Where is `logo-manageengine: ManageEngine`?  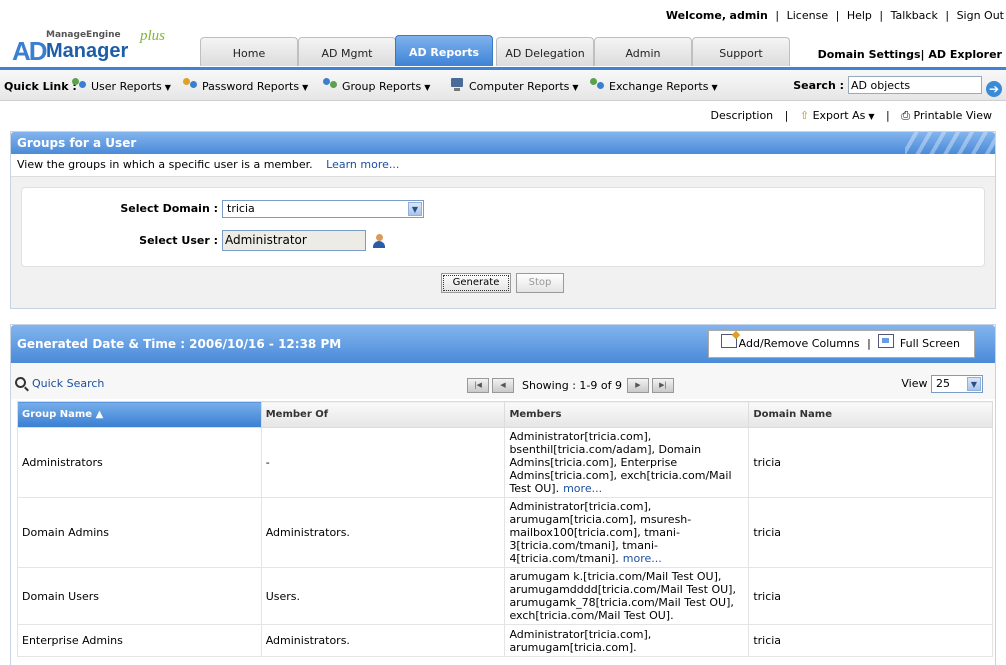 logo-manageengine: ManageEngine is located at coordinates (83, 35).